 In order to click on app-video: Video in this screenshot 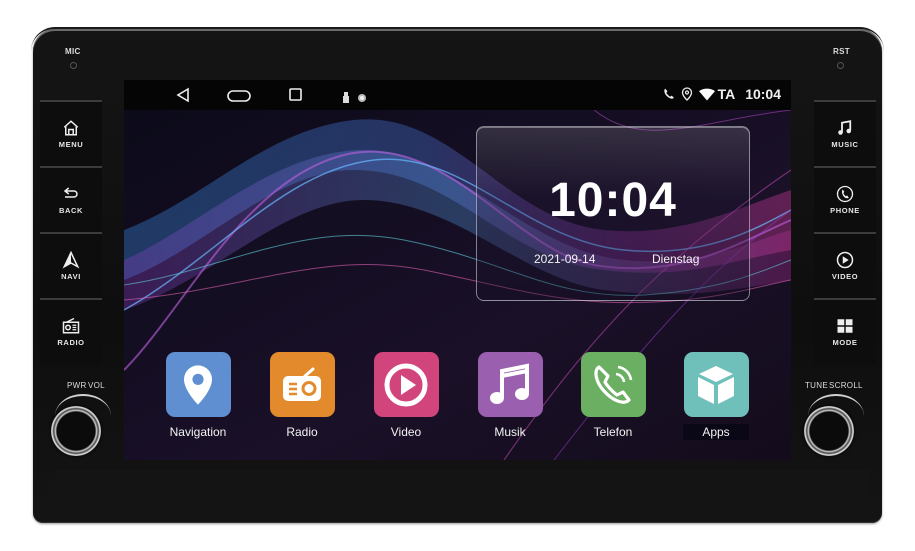, I will do `click(406, 396)`.